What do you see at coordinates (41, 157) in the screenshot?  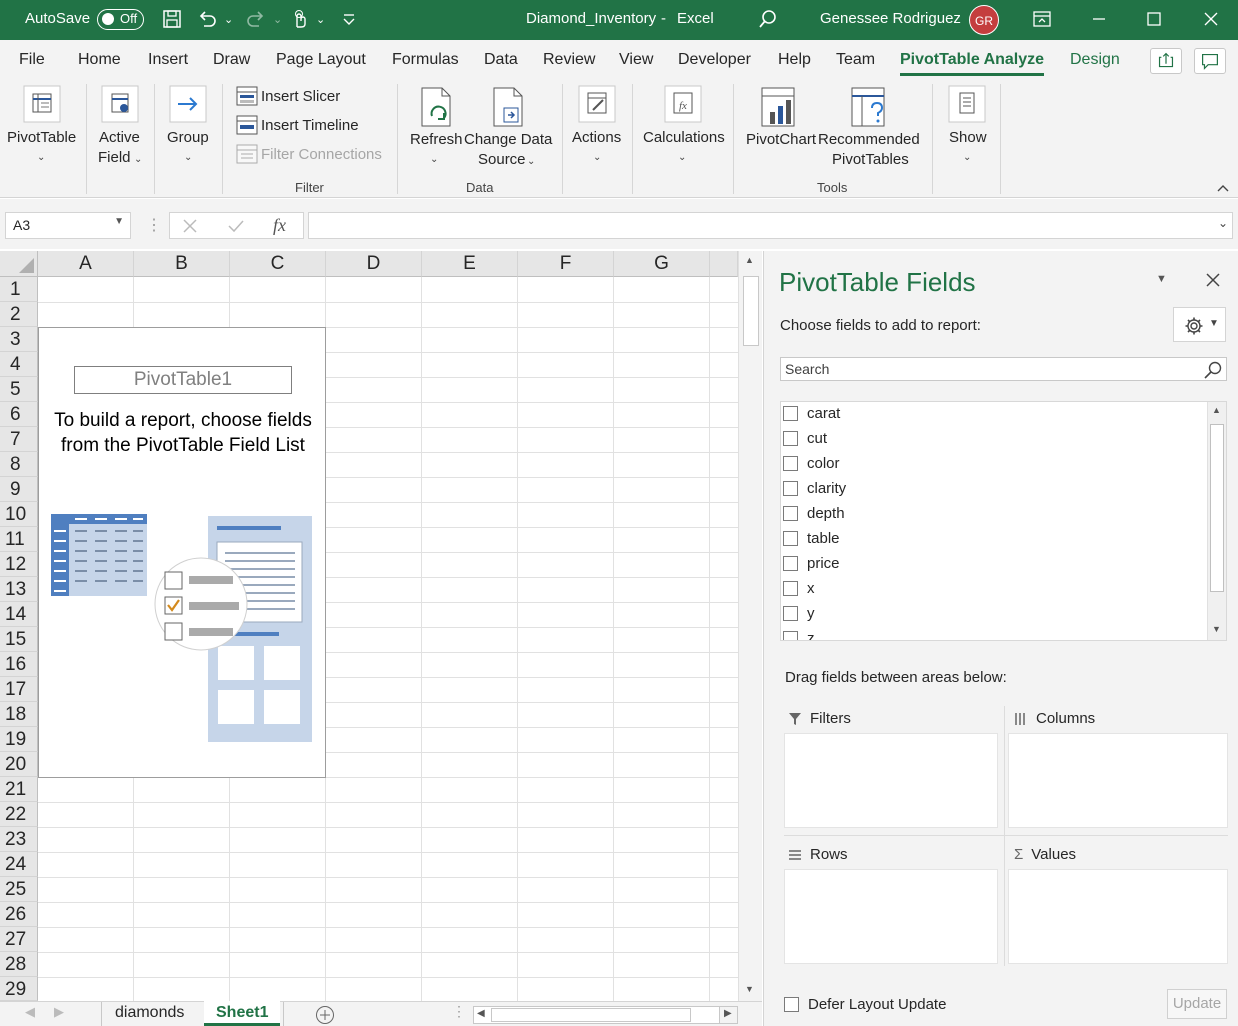 I see `pivottable-chevron-icon: ⌄` at bounding box center [41, 157].